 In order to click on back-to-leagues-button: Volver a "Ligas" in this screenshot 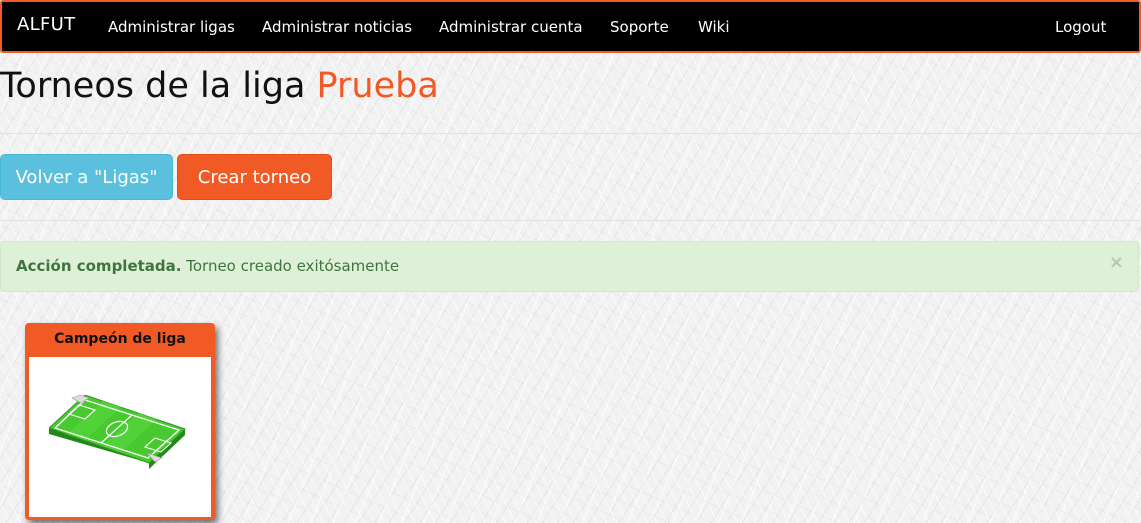, I will do `click(86, 177)`.